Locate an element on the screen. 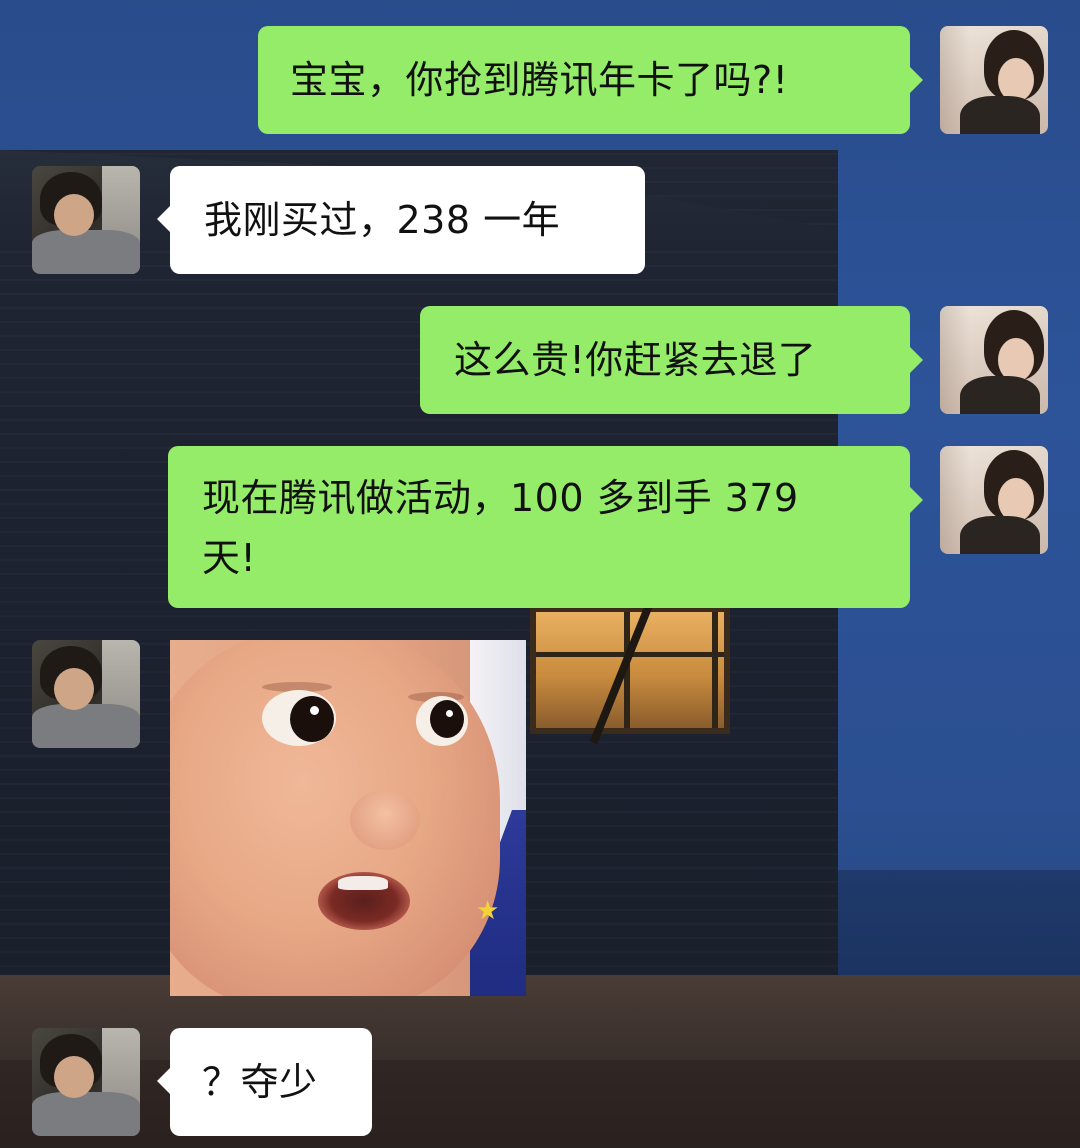 This screenshot has height=1148, width=1080. background-window is located at coordinates (630, 673).